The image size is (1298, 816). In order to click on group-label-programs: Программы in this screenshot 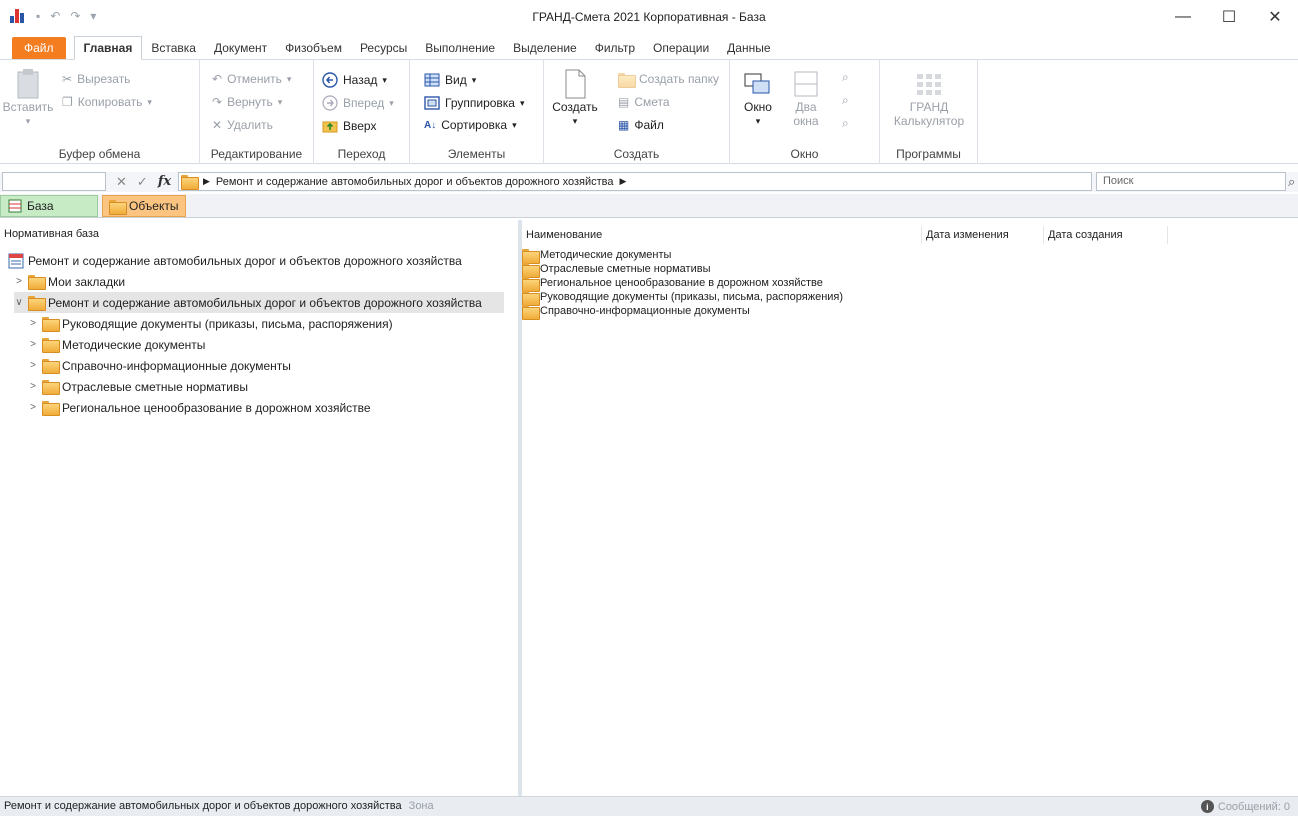, I will do `click(928, 154)`.